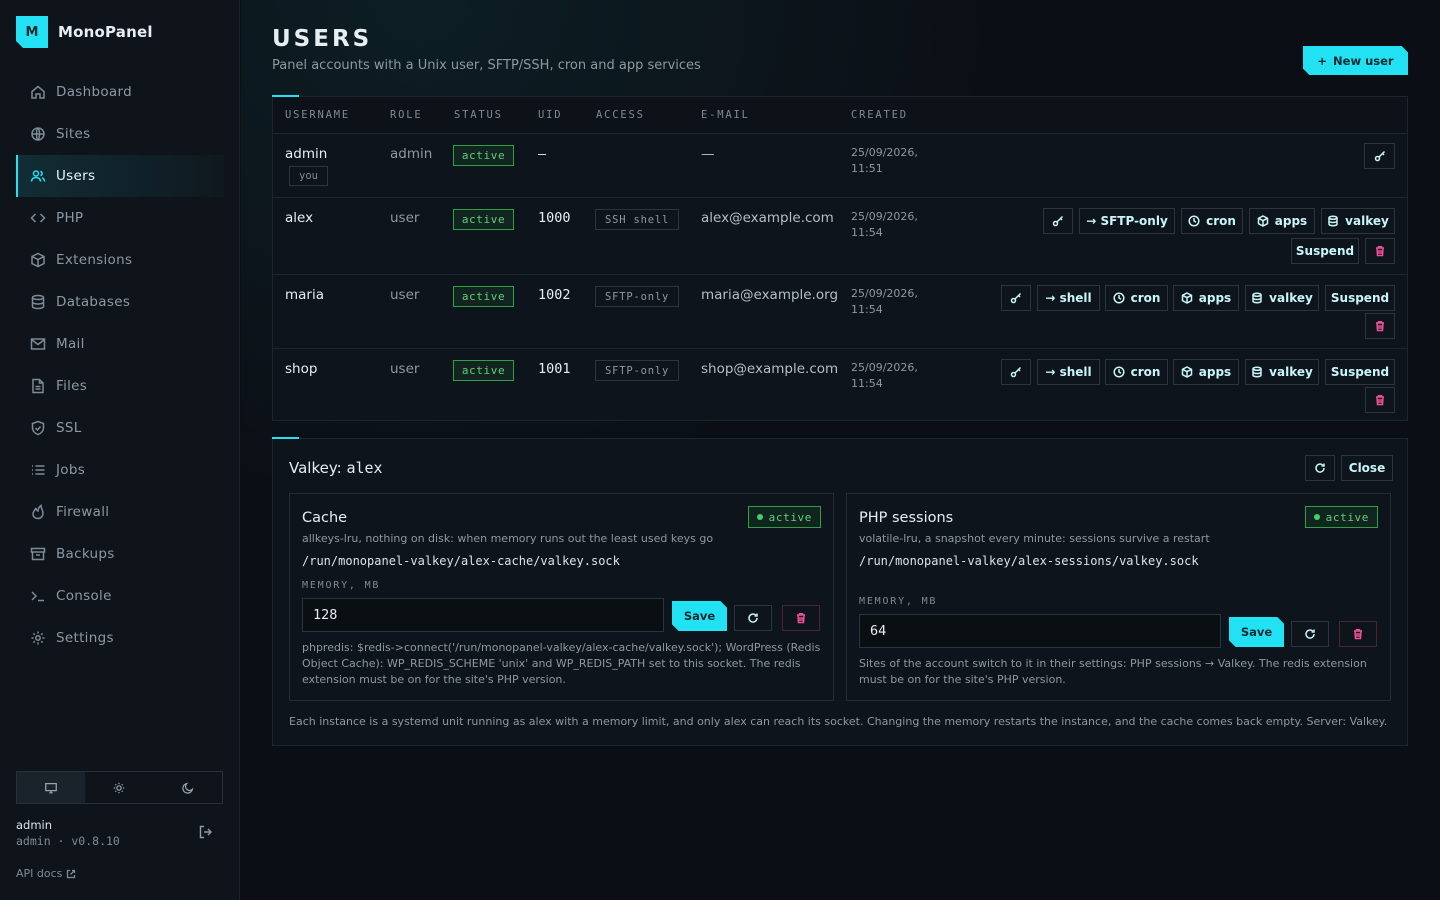  I want to click on flame-icon, so click(38, 512).